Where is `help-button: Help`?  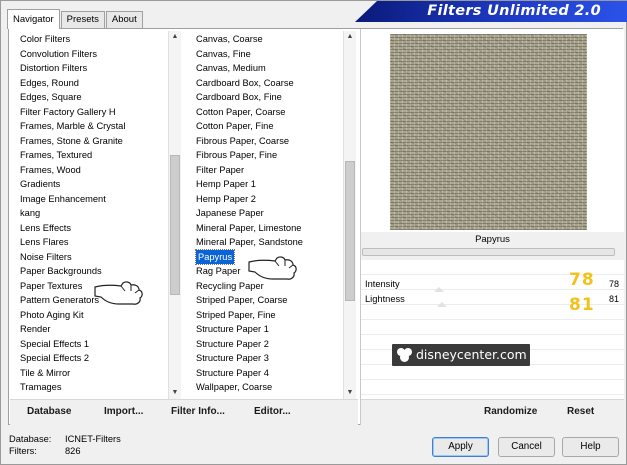 help-button: Help is located at coordinates (590, 447).